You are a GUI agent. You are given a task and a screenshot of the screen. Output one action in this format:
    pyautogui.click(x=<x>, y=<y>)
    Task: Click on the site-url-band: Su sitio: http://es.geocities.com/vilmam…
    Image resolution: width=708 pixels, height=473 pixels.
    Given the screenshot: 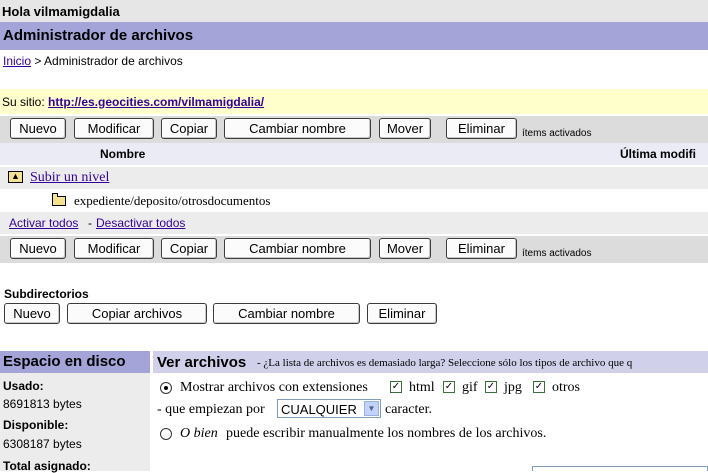 What is the action you would take?
    pyautogui.click(x=354, y=101)
    